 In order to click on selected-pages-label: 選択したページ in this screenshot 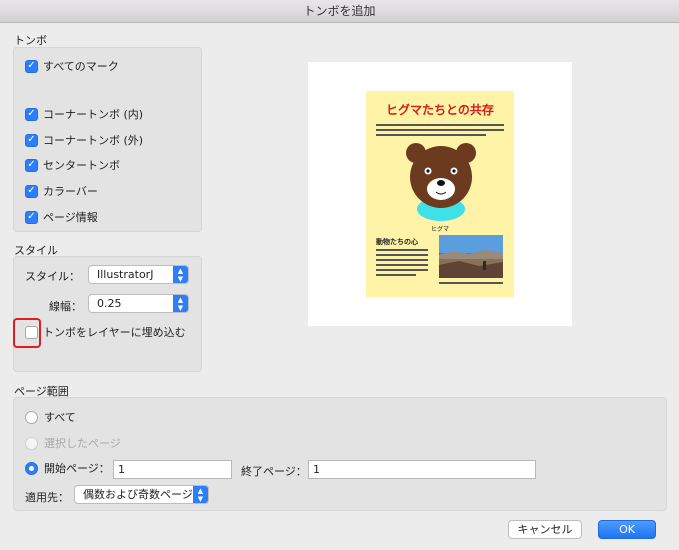, I will do `click(82, 443)`.